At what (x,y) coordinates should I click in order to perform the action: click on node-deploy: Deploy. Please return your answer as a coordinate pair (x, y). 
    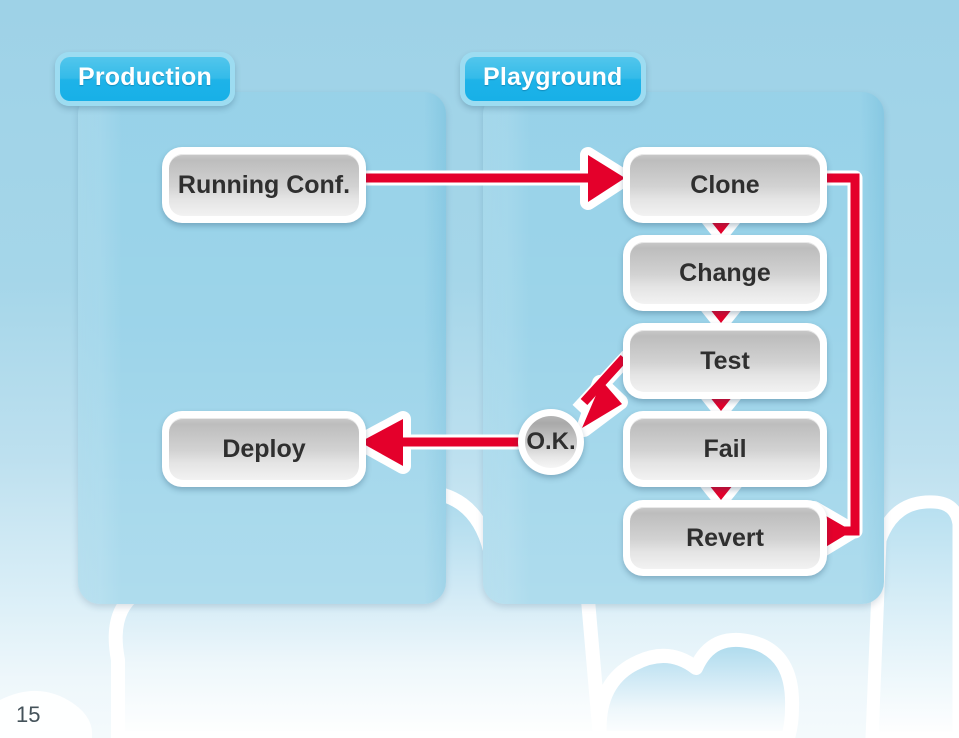
    Looking at the image, I should click on (264, 449).